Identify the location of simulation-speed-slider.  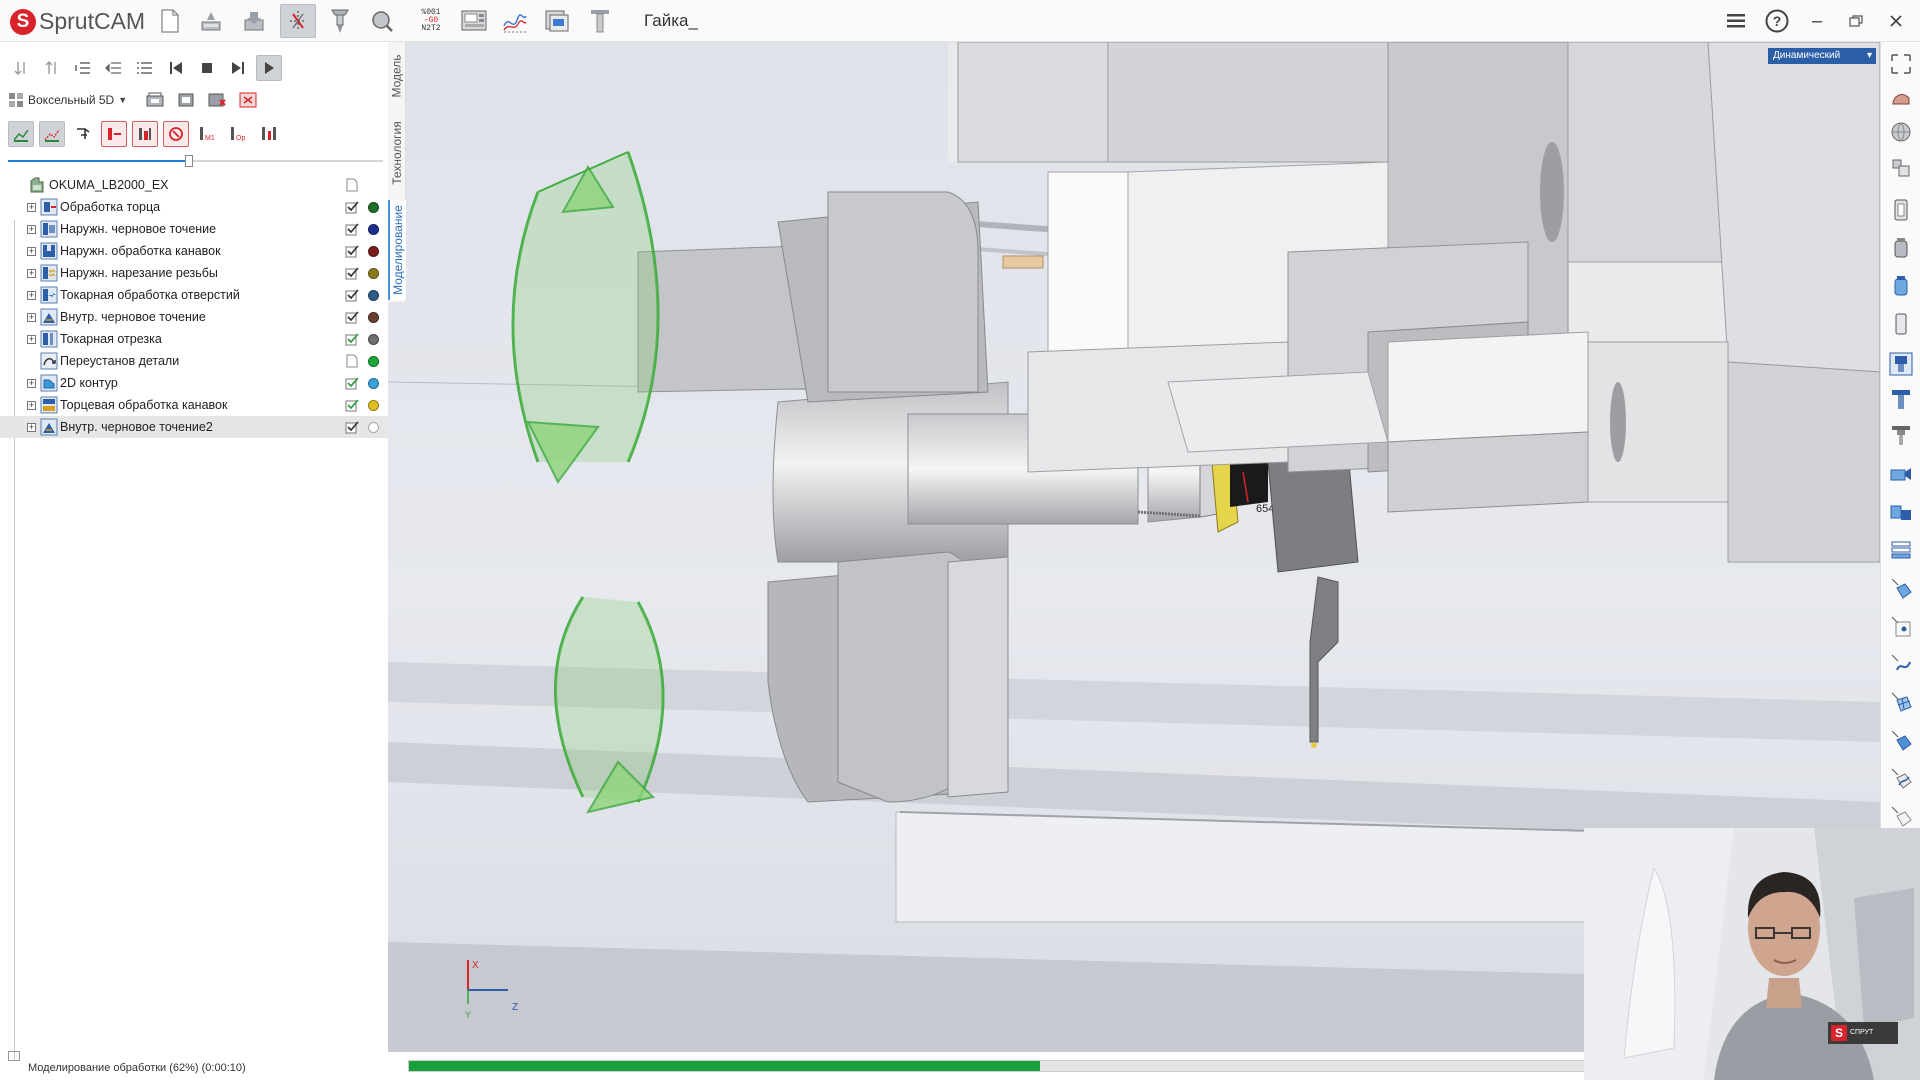
(195, 161).